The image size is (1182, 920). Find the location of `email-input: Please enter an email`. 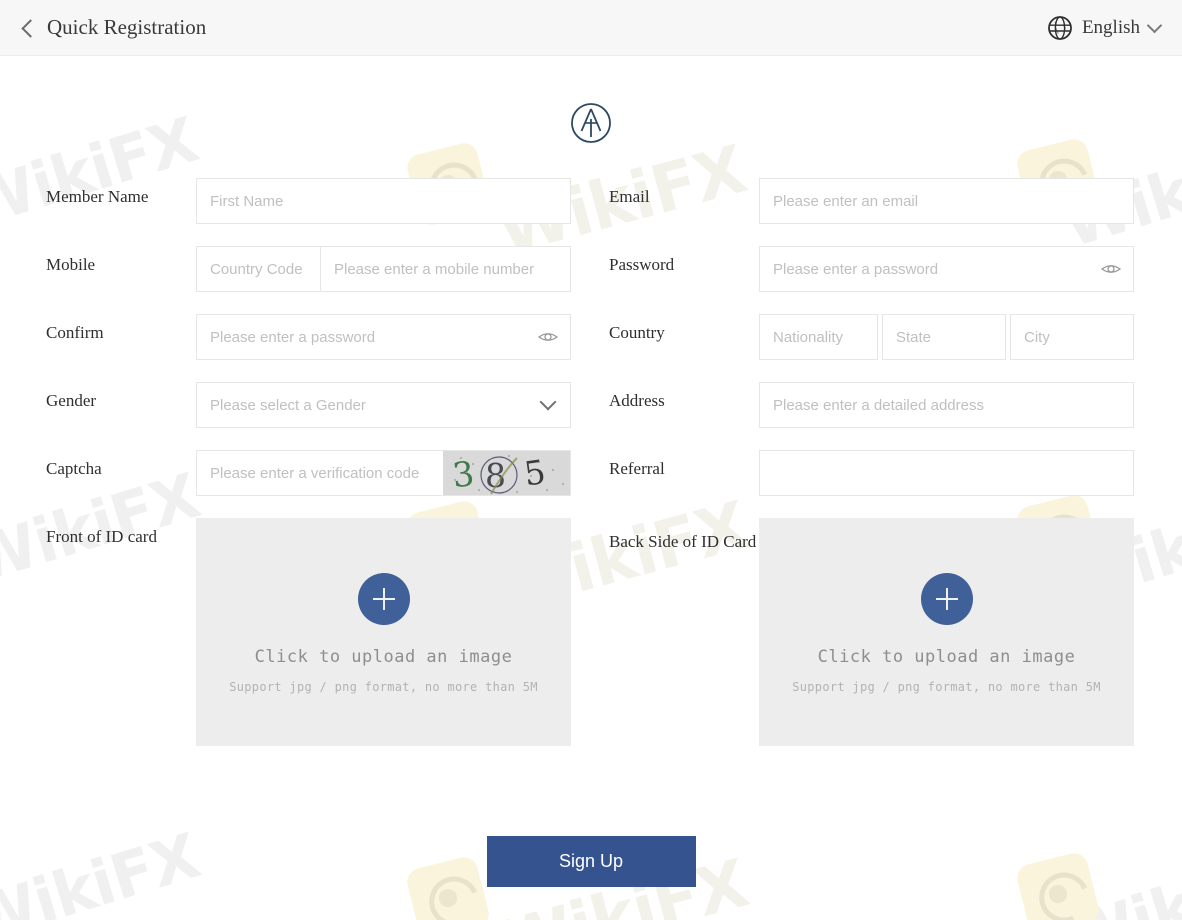

email-input: Please enter an email is located at coordinates (946, 201).